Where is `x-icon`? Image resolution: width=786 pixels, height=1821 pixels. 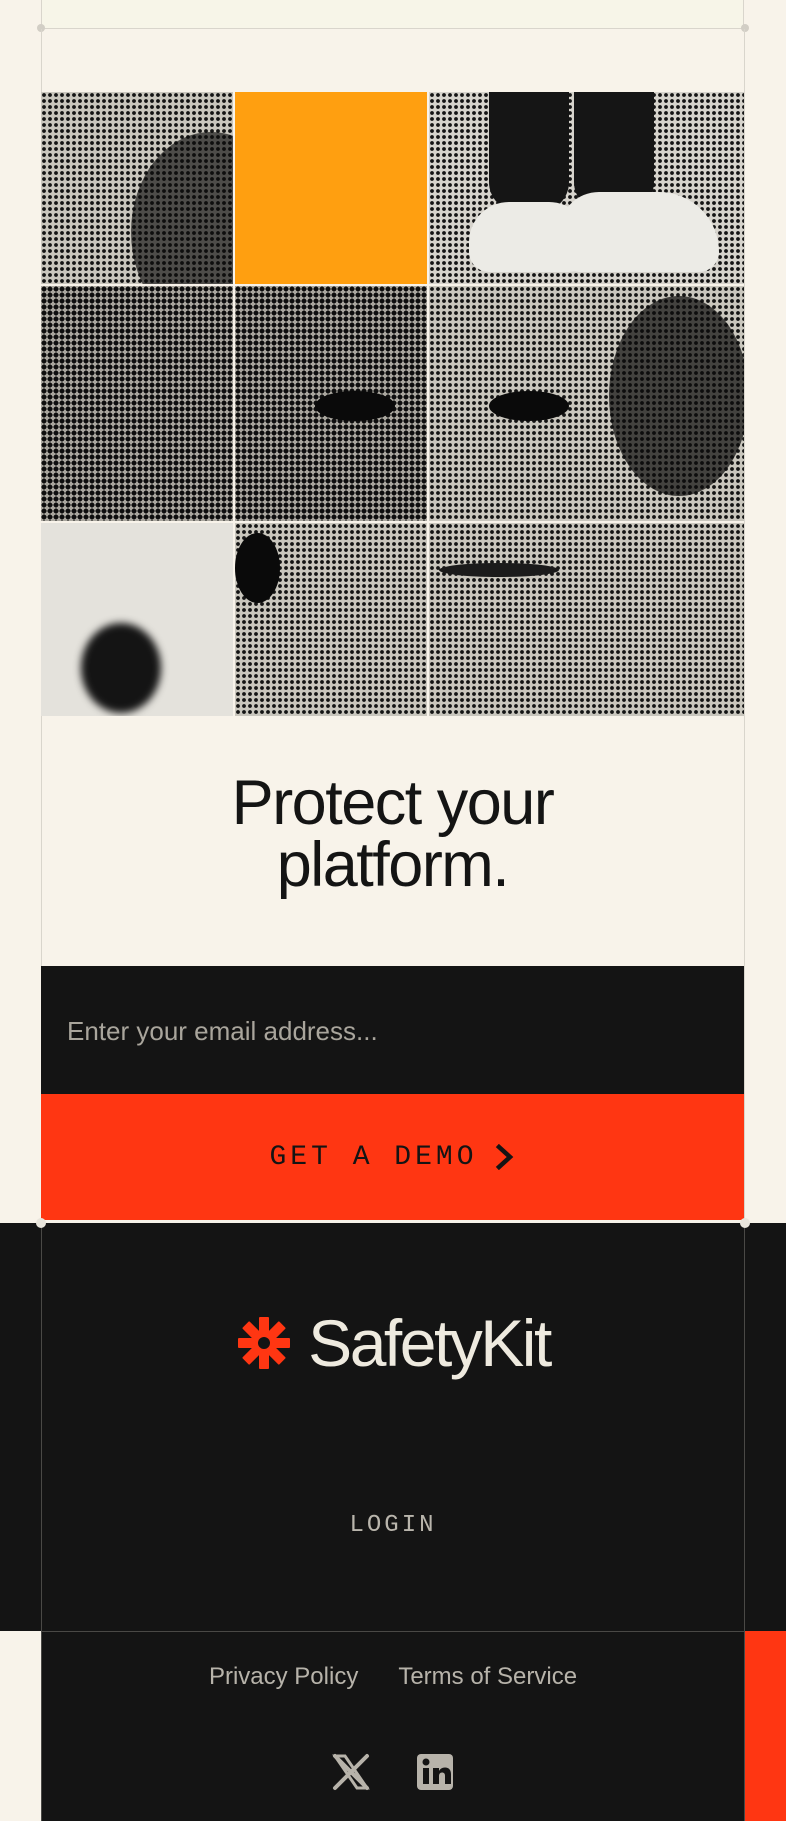
x-icon is located at coordinates (351, 1772).